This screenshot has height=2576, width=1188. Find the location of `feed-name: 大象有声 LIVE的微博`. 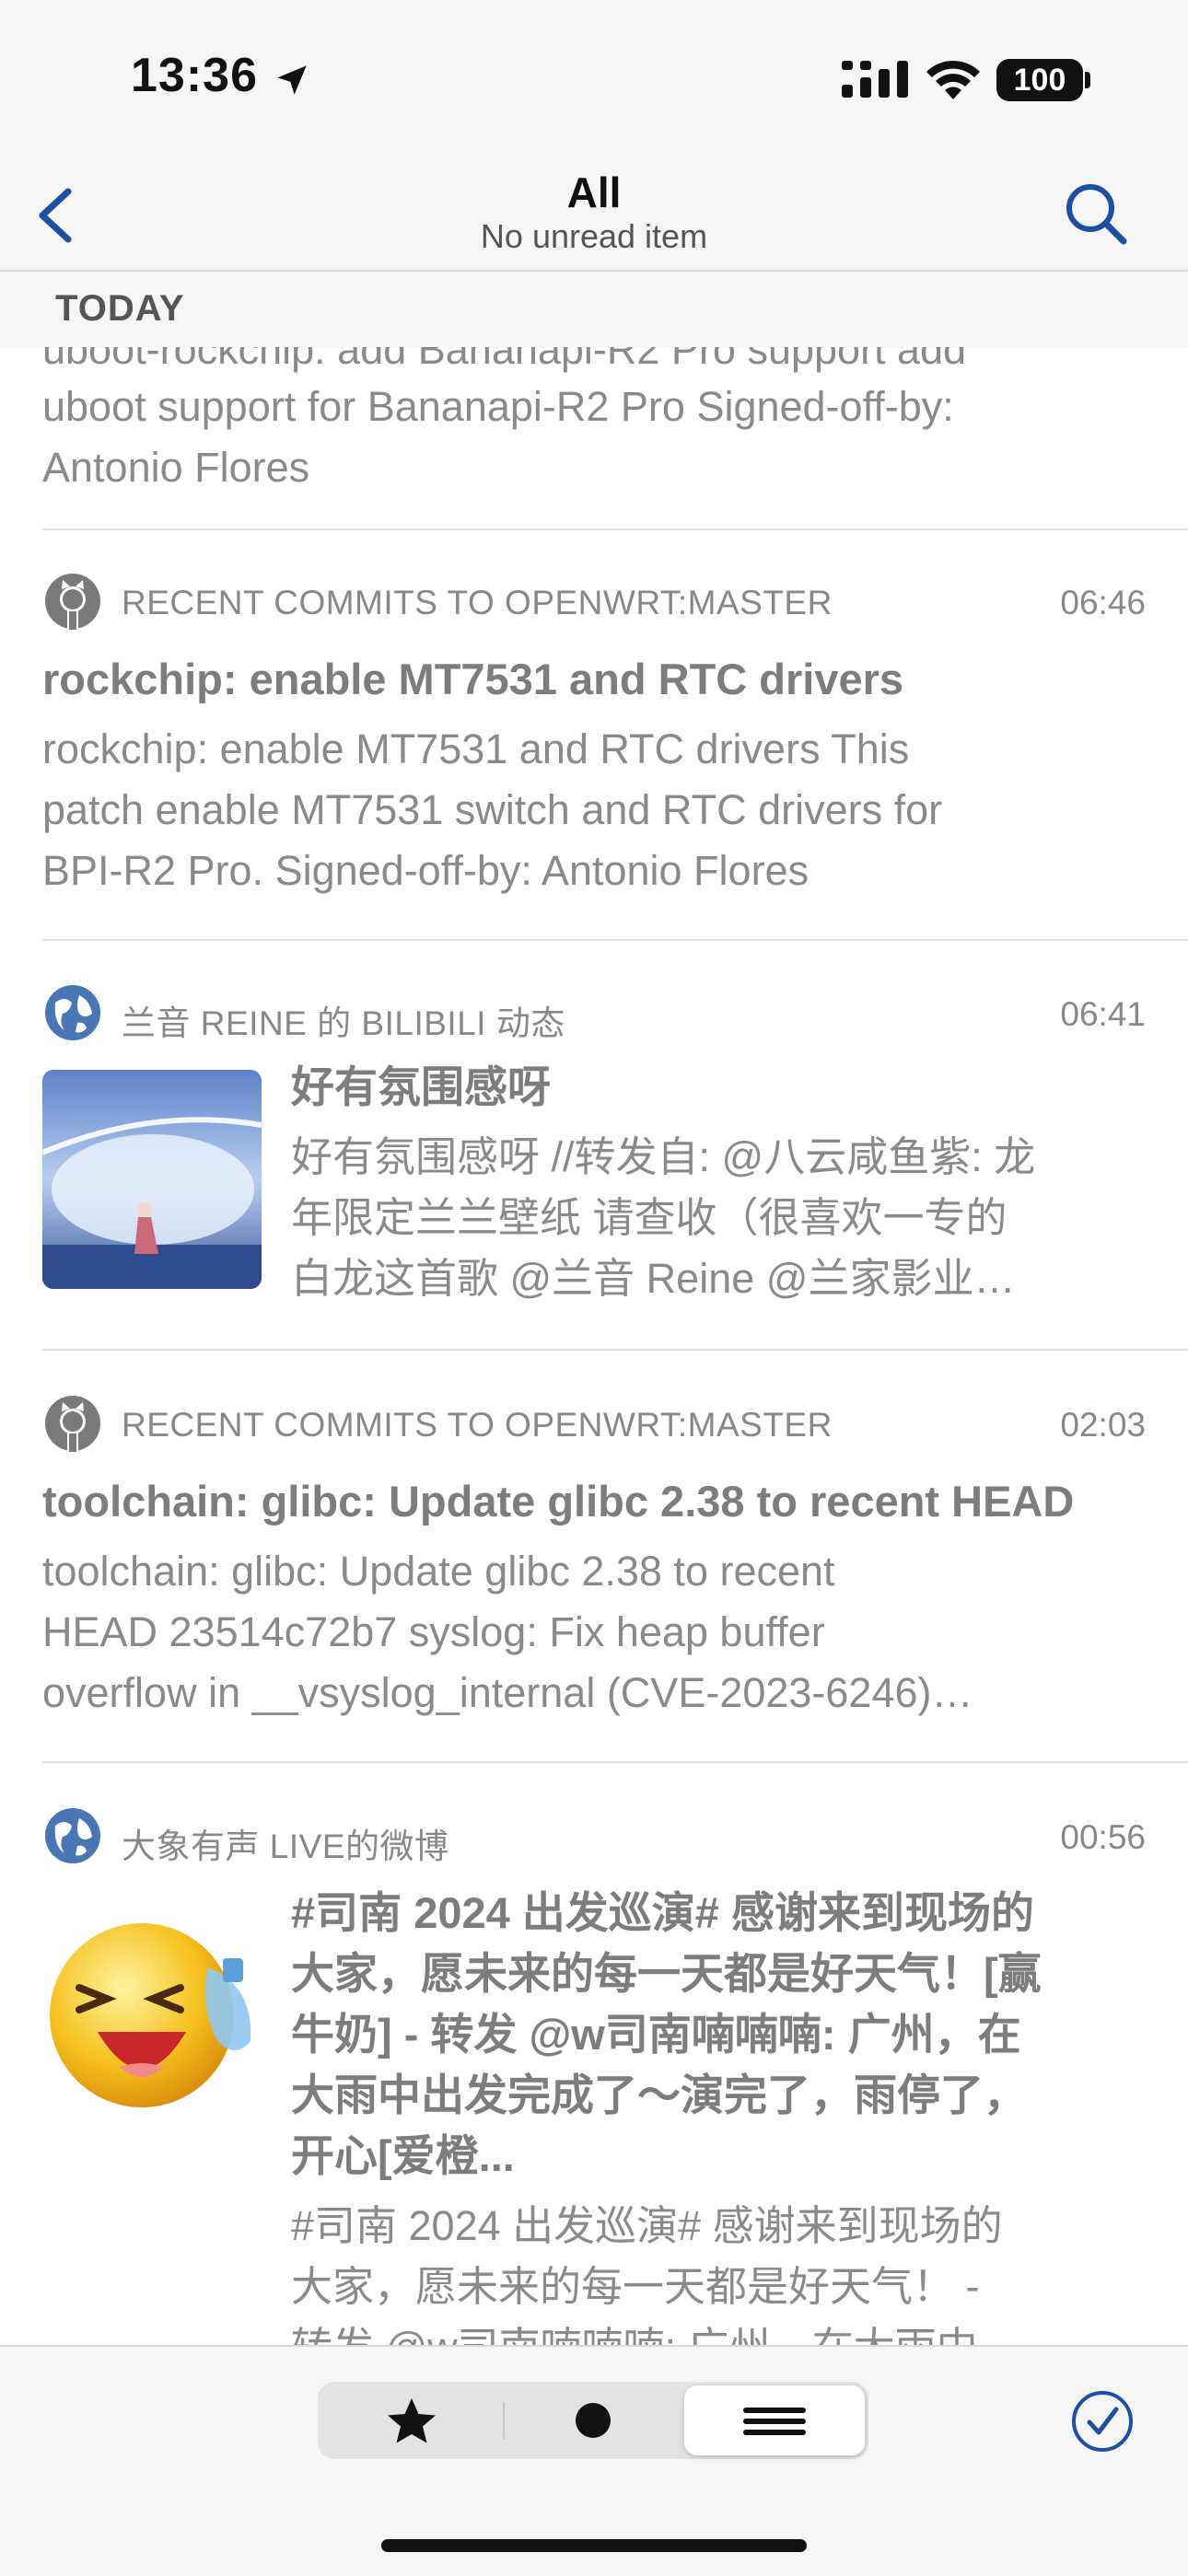

feed-name: 大象有声 LIVE的微博 is located at coordinates (285, 1846).